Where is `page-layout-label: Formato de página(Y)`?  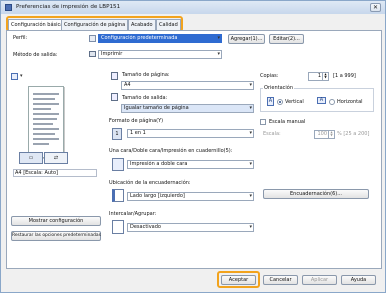 page-layout-label: Formato de página(Y) is located at coordinates (136, 121).